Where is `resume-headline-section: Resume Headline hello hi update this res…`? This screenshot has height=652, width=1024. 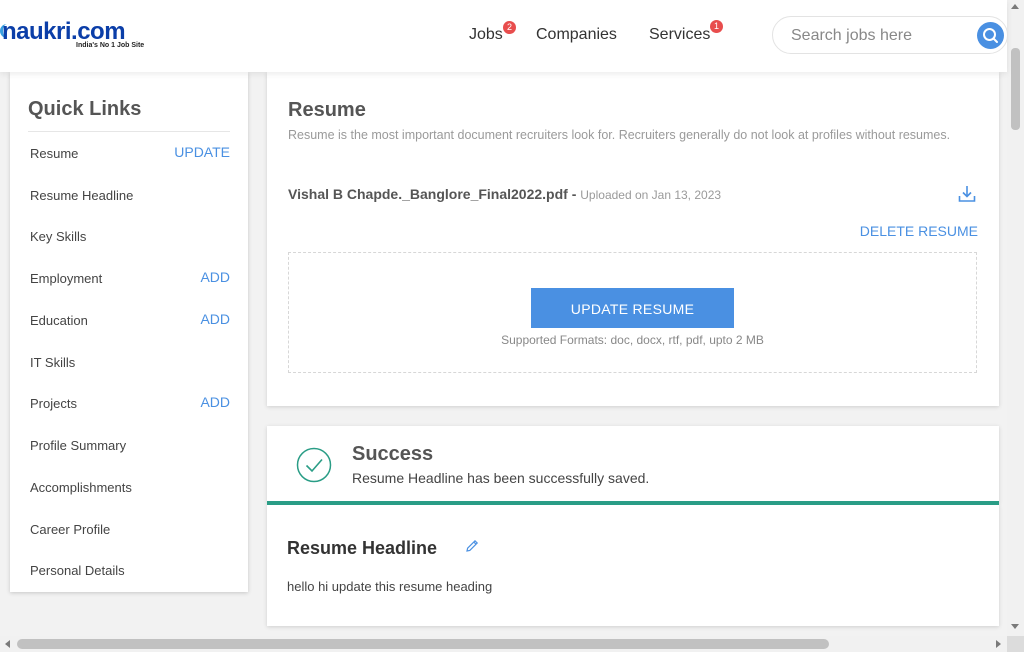
resume-headline-section: Resume Headline hello hi update this res… is located at coordinates (633, 565).